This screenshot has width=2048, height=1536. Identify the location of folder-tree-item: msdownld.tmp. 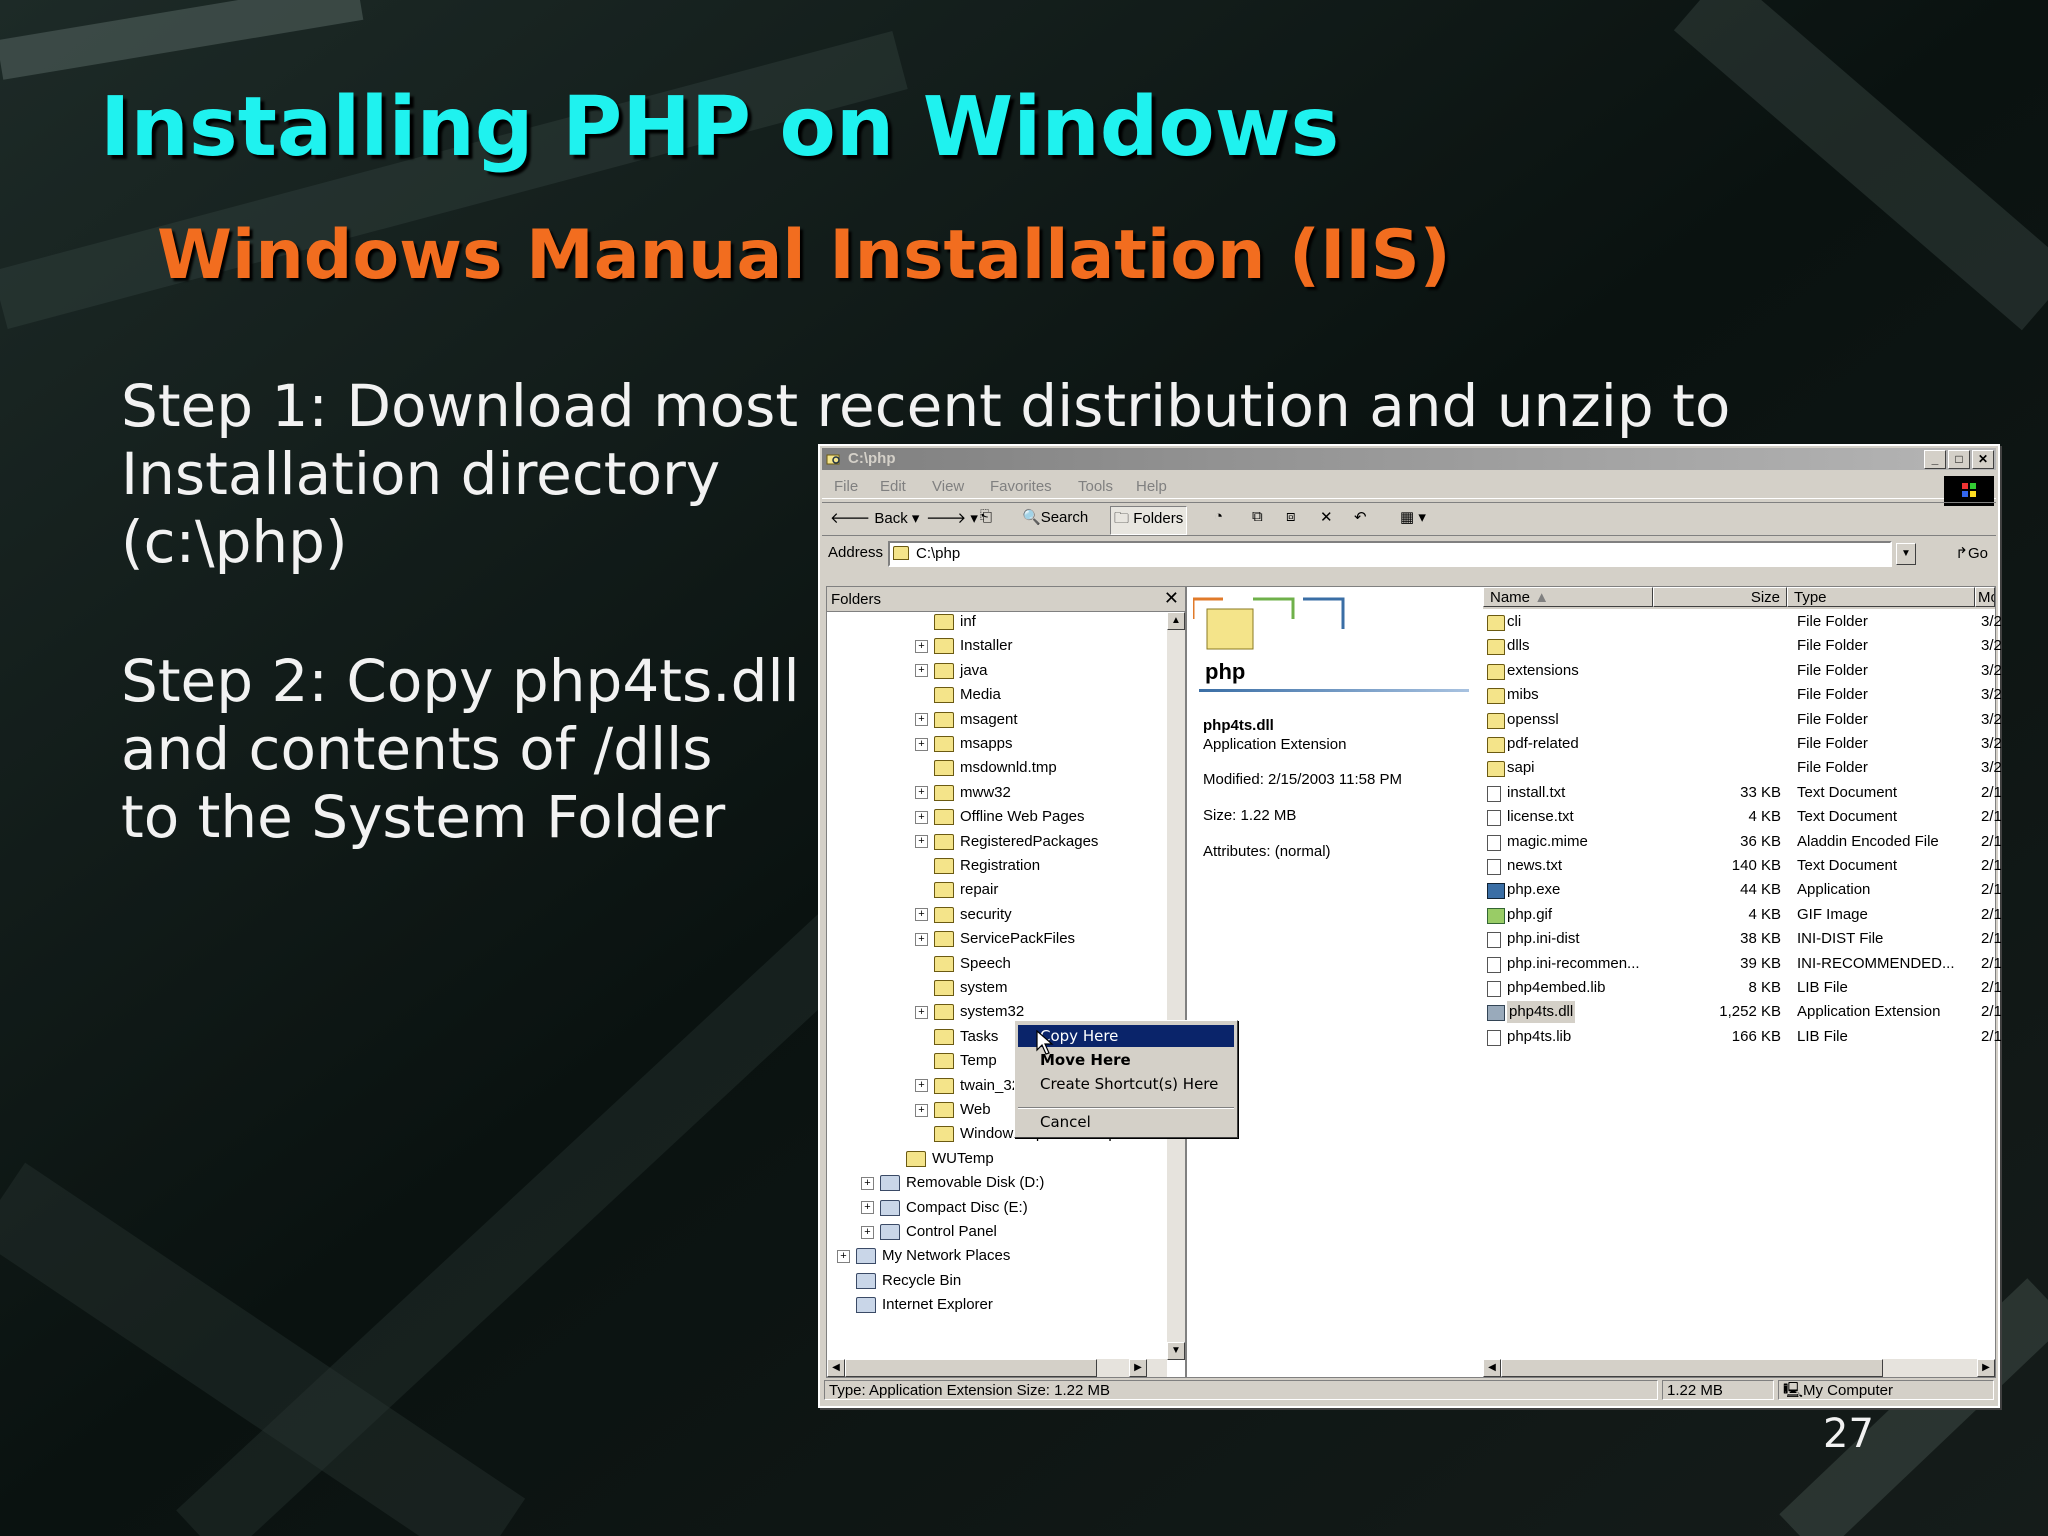
(986, 768).